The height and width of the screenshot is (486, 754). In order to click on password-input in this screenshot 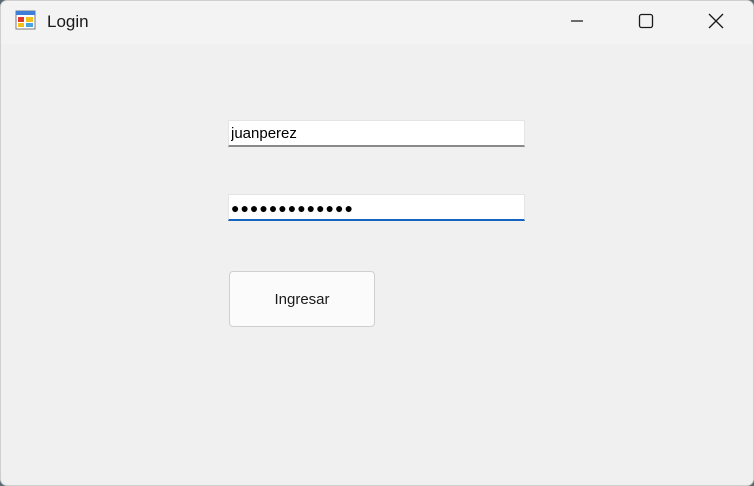, I will do `click(376, 207)`.